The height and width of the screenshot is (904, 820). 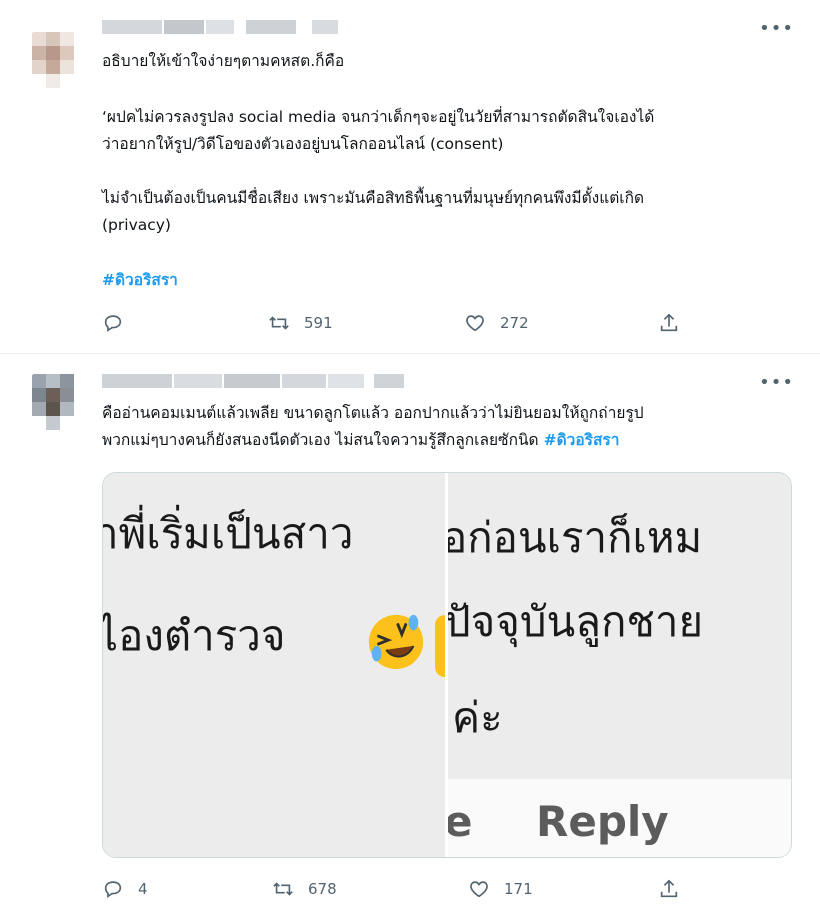 I want to click on reply-count: 4, so click(x=143, y=889).